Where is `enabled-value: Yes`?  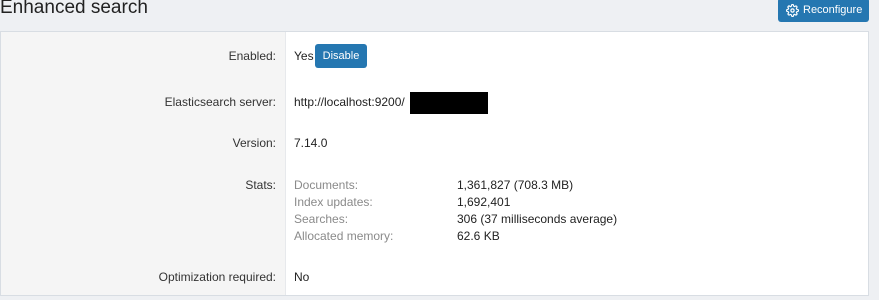
enabled-value: Yes is located at coordinates (304, 56).